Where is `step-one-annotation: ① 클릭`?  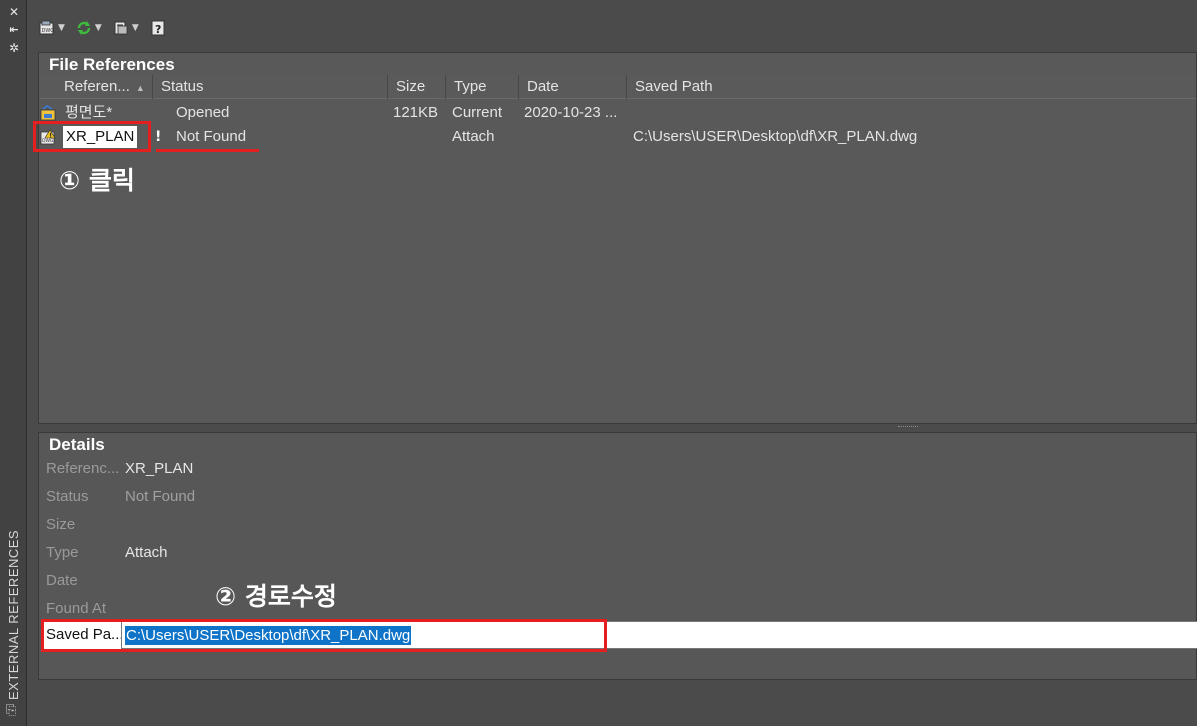 step-one-annotation: ① 클릭 is located at coordinates (97, 180).